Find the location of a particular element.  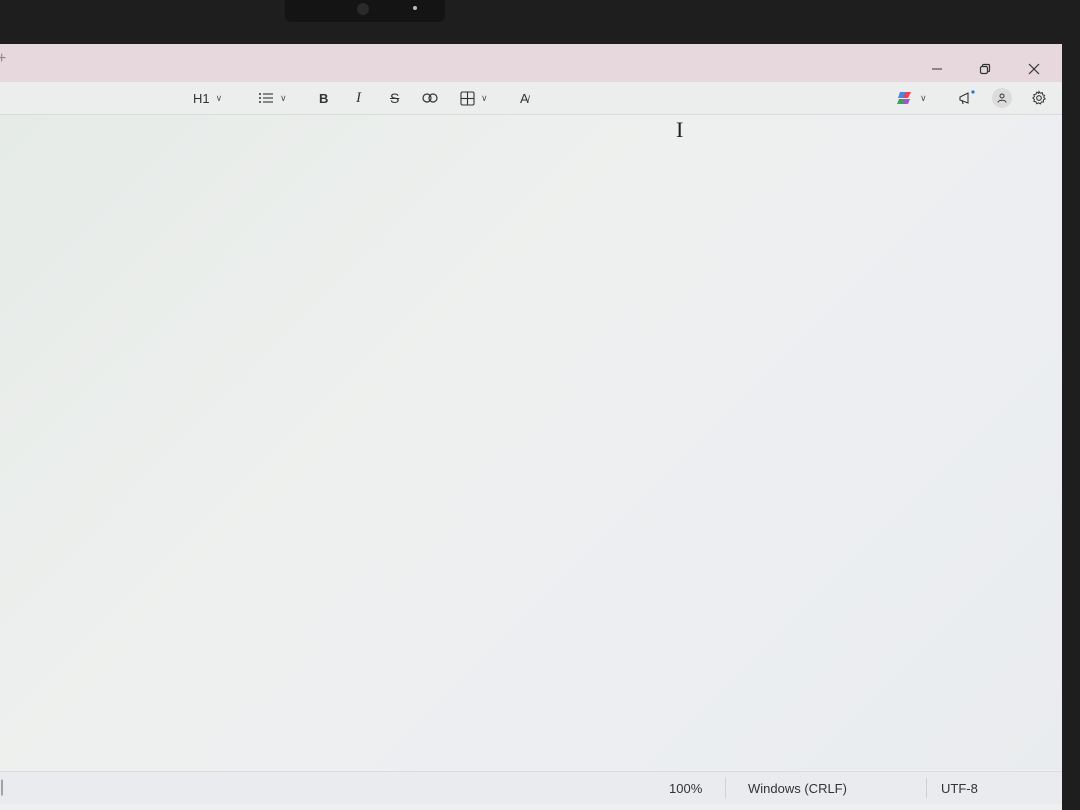

tab-add-icon: + is located at coordinates (3, 59).